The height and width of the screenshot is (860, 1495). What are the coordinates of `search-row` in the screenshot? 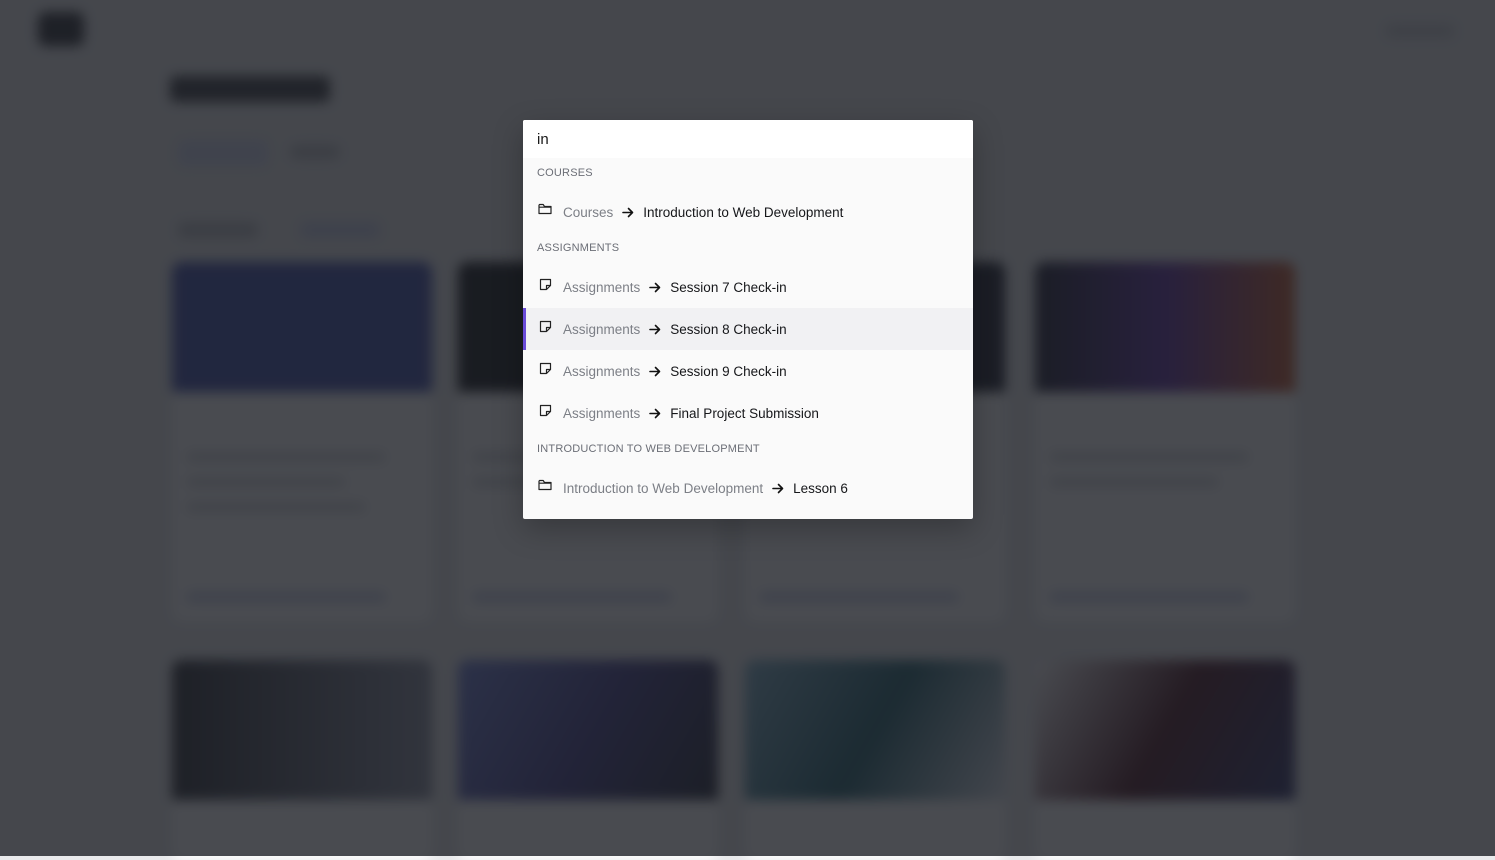 It's located at (748, 139).